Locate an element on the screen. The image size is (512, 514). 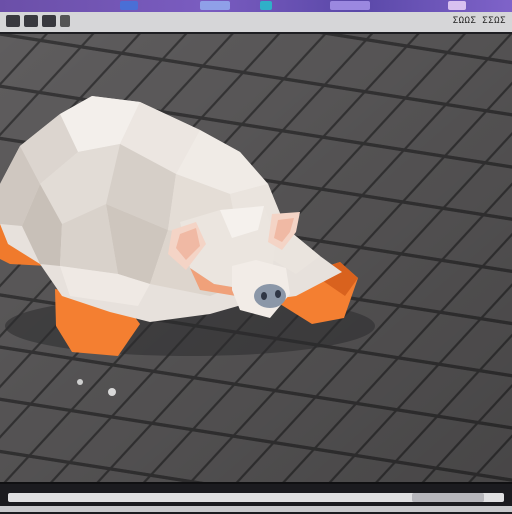
nose is located at coordinates (270, 296).